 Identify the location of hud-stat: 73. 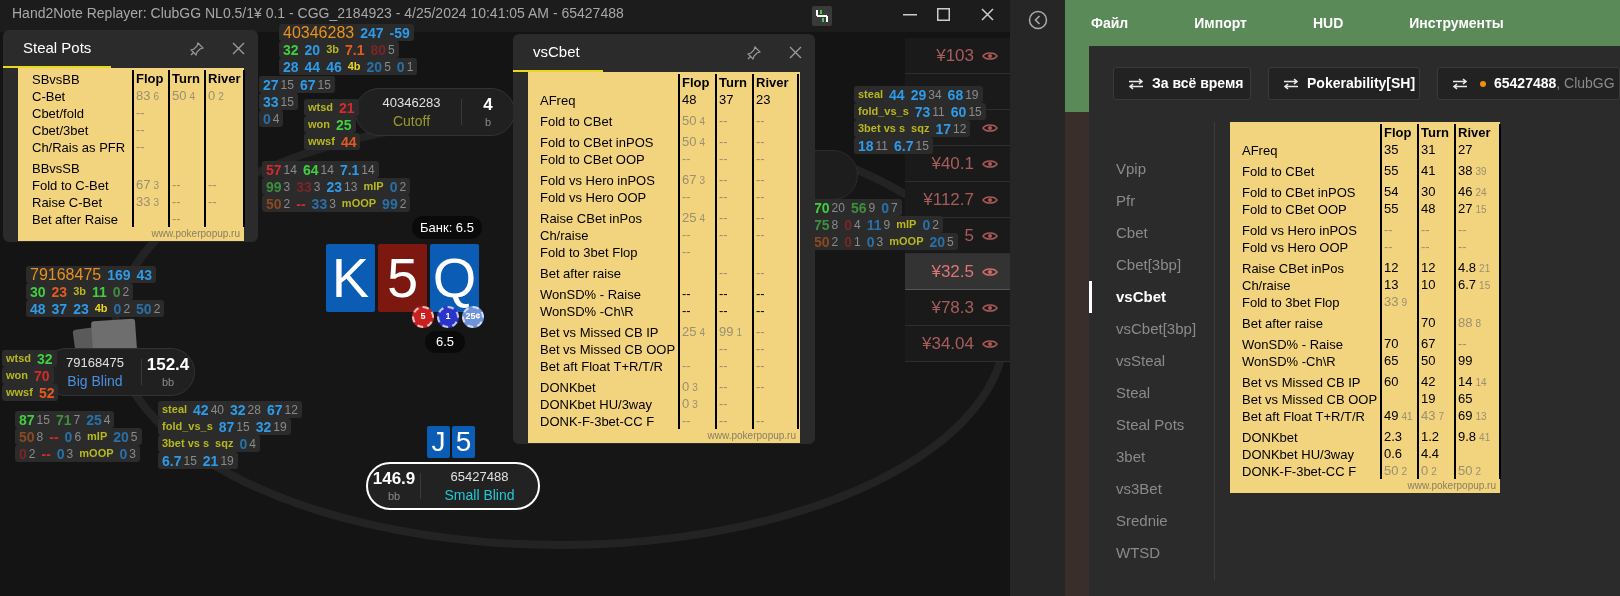
(922, 111).